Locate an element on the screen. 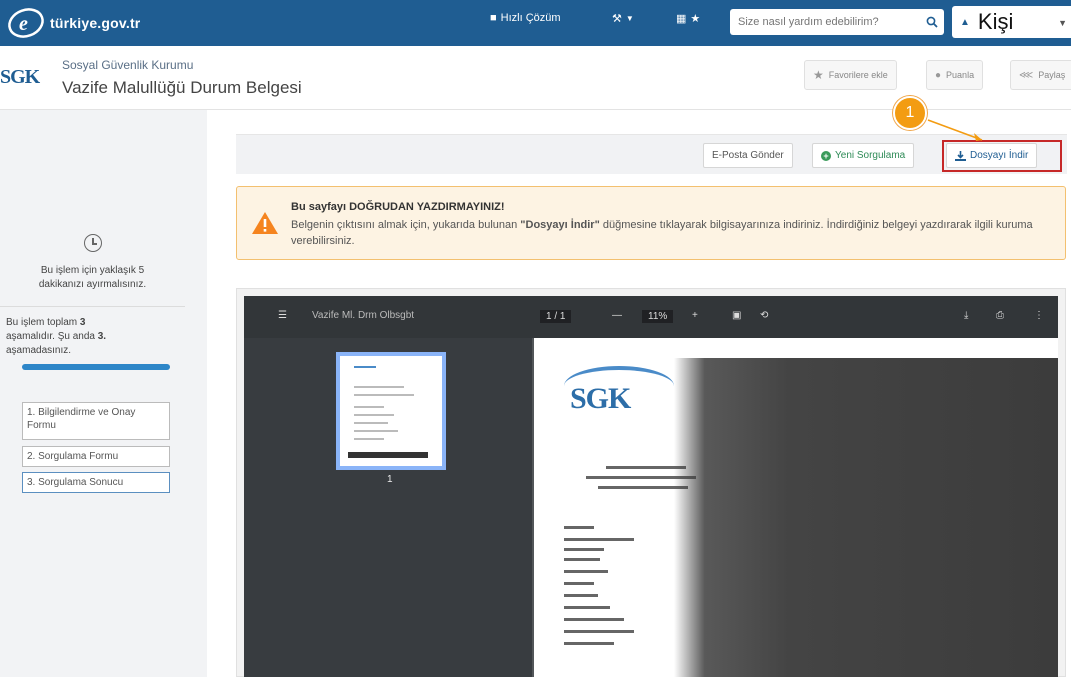 The height and width of the screenshot is (677, 1071). download-icon: ⤓ is located at coordinates (966, 315).